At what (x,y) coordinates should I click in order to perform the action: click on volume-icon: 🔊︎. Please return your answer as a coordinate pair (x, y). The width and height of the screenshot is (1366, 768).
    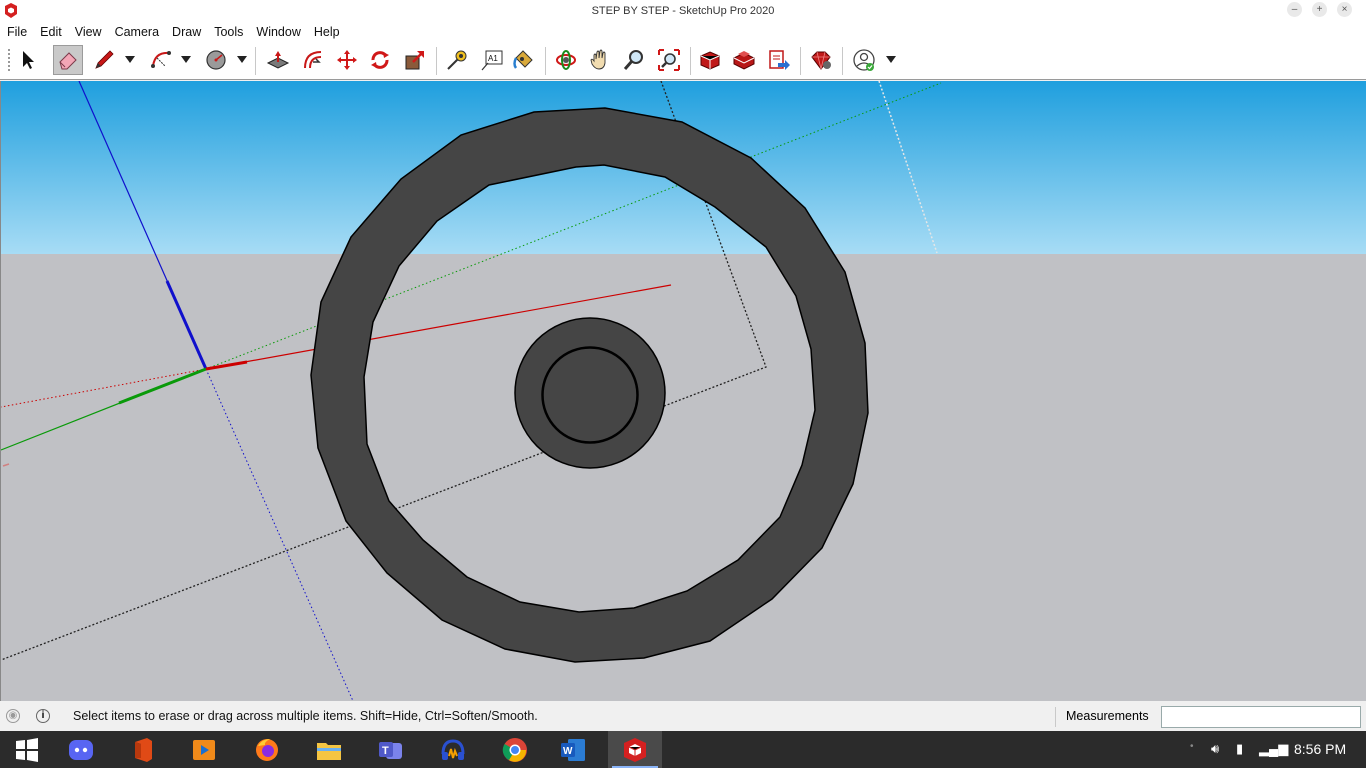
    Looking at the image, I should click on (1215, 749).